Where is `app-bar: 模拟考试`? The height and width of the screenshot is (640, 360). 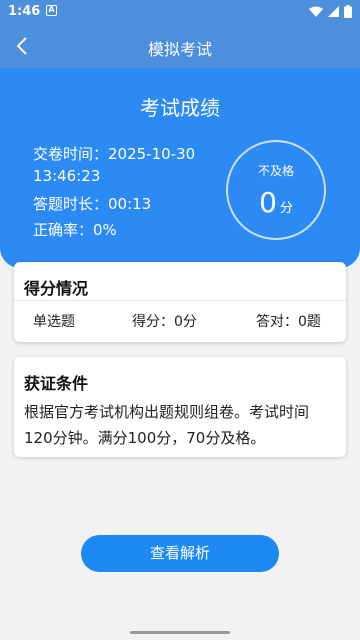
app-bar: 模拟考试 is located at coordinates (180, 46).